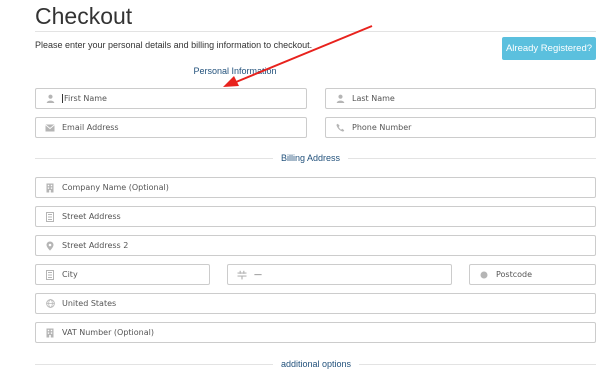 This screenshot has width=610, height=380. What do you see at coordinates (460, 127) in the screenshot?
I see `phone-field: Phone Number` at bounding box center [460, 127].